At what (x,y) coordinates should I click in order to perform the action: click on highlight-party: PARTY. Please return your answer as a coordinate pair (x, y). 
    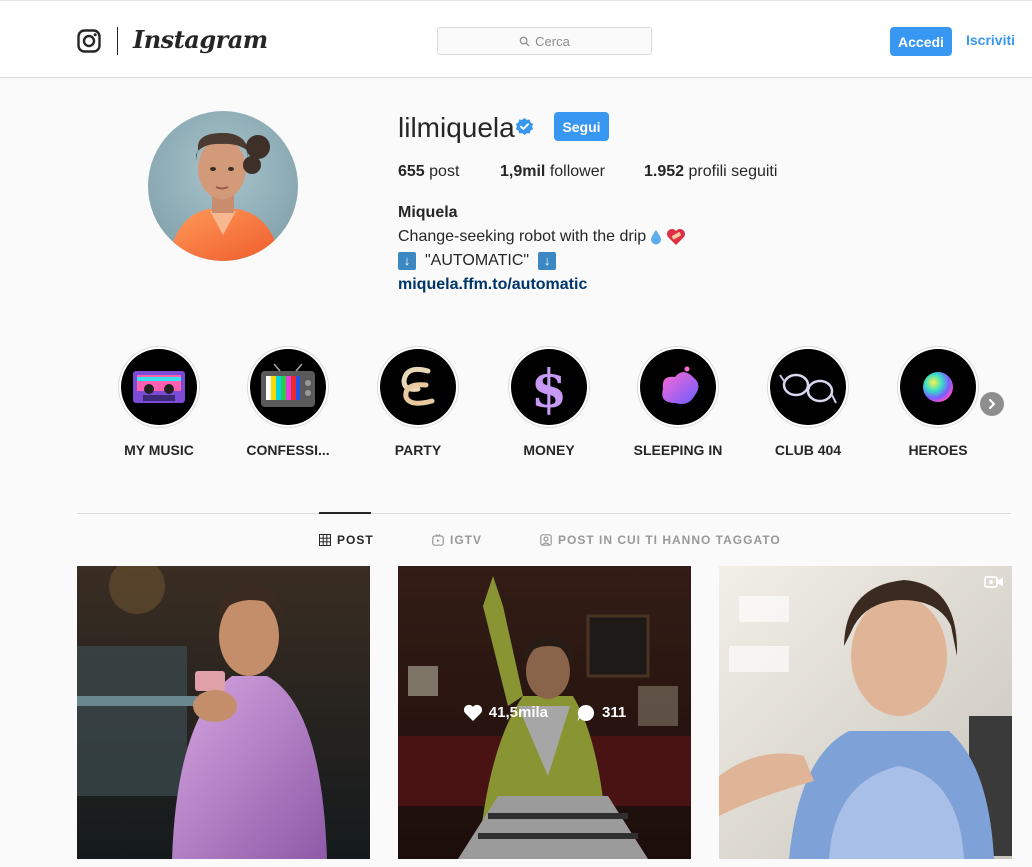
    Looking at the image, I should click on (418, 402).